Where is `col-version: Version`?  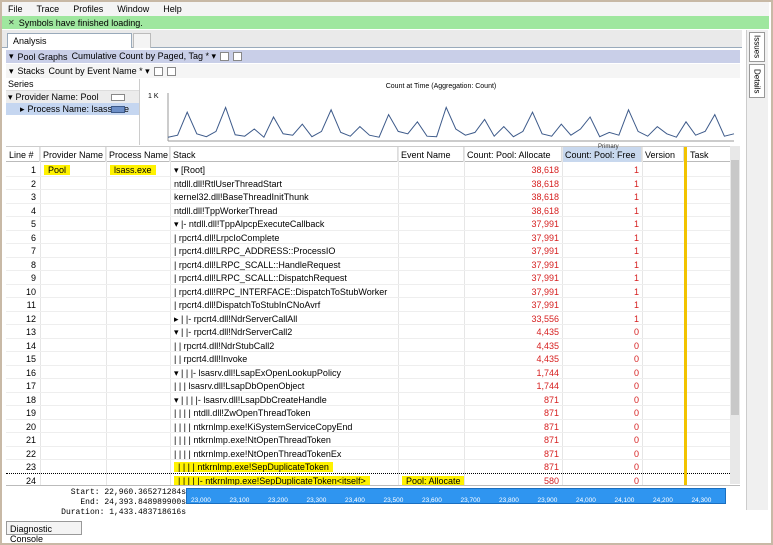 col-version: Version is located at coordinates (663, 154).